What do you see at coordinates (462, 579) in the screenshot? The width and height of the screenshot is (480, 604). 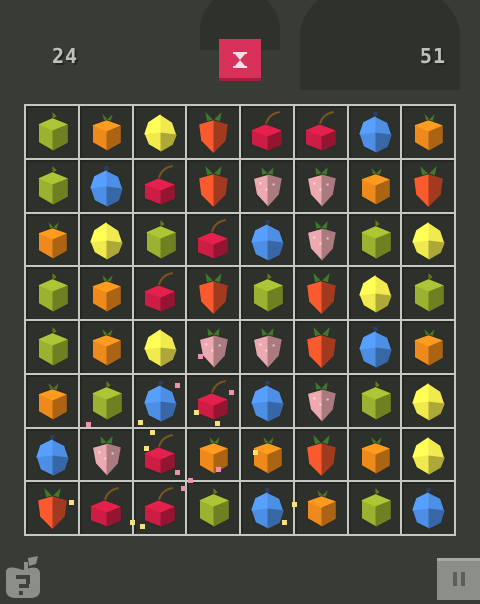 I see `pause-icon-bar` at bounding box center [462, 579].